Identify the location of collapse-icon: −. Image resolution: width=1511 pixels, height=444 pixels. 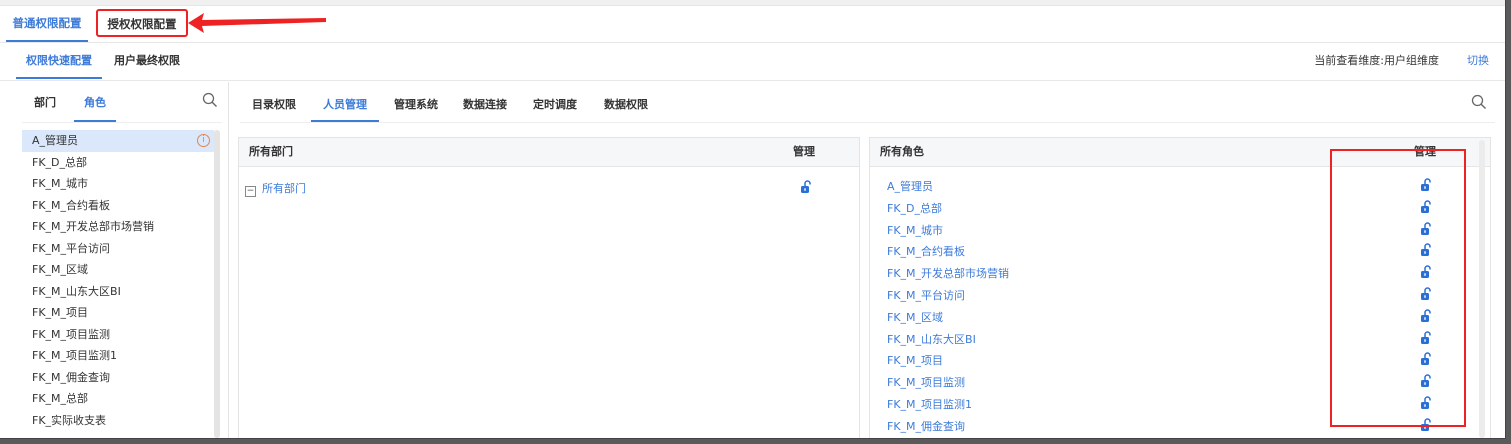
(250, 191).